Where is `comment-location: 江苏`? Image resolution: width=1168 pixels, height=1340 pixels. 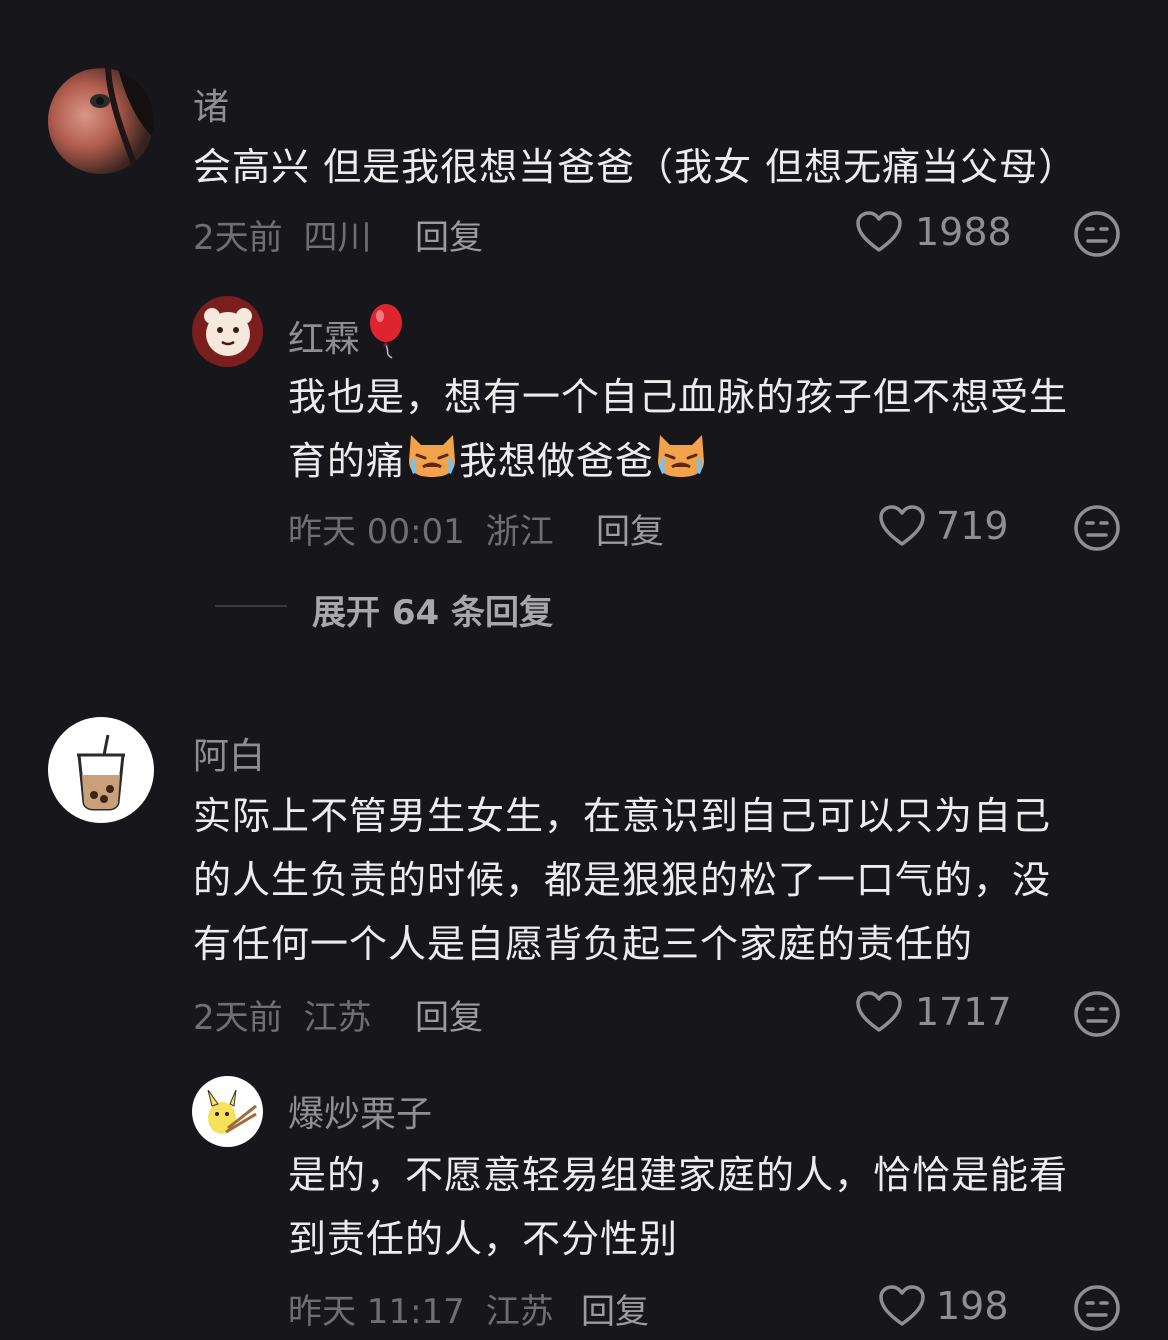 comment-location: 江苏 is located at coordinates (337, 1018).